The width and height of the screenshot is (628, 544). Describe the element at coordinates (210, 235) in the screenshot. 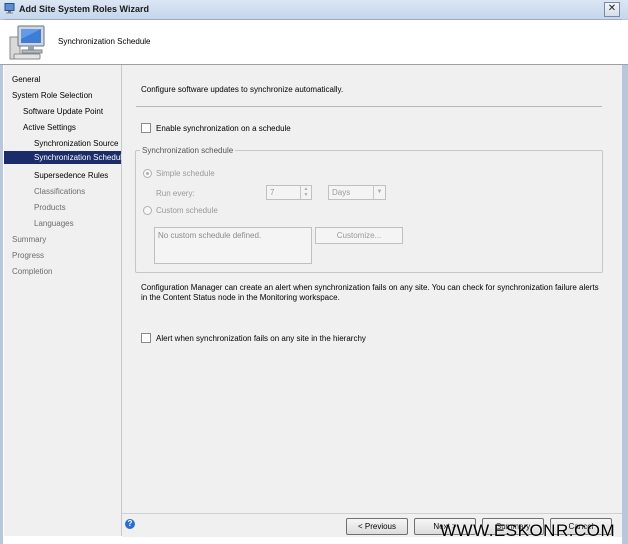

I see `custom-schedule-text: No custom schedule defined.` at that location.